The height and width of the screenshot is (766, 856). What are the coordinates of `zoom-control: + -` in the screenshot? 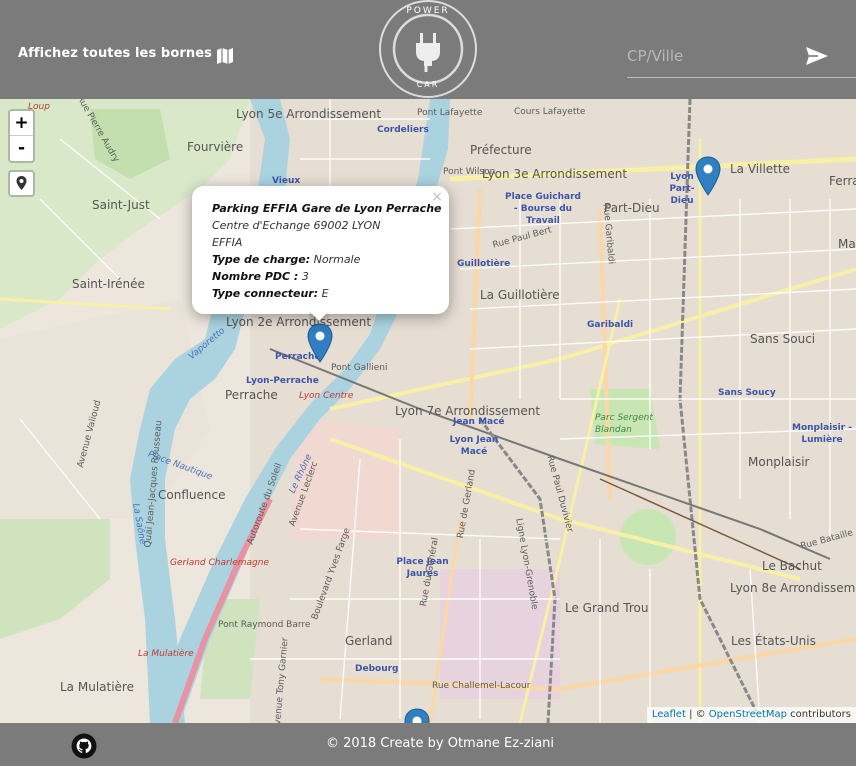 It's located at (21, 136).